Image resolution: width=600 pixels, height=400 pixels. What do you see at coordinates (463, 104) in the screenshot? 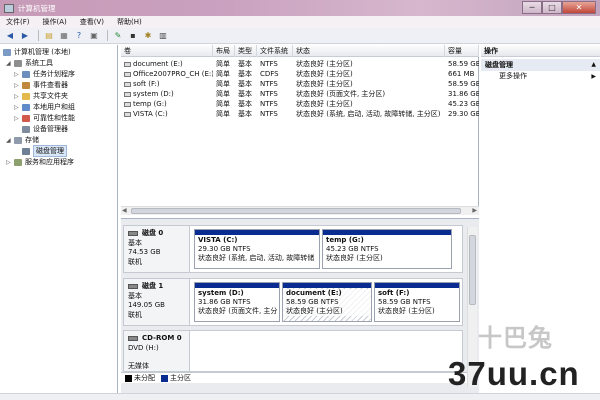
I see `cell-capacity: 45.23 GB` at bounding box center [463, 104].